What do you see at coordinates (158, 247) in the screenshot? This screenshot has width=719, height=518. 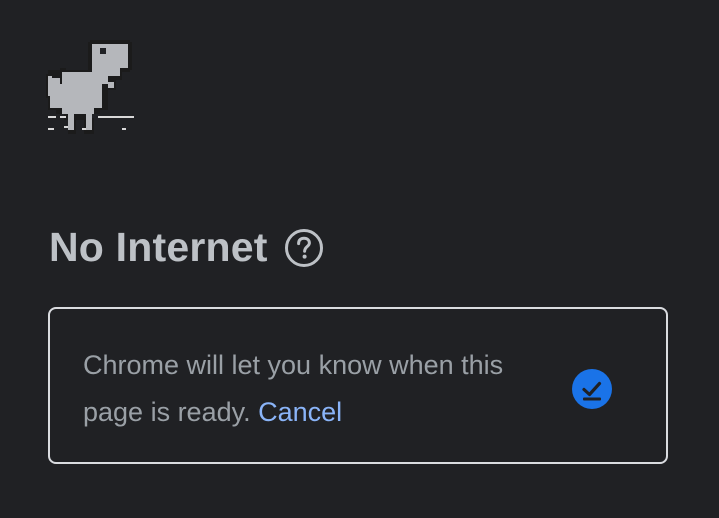 I see `page-title: No Internet` at bounding box center [158, 247].